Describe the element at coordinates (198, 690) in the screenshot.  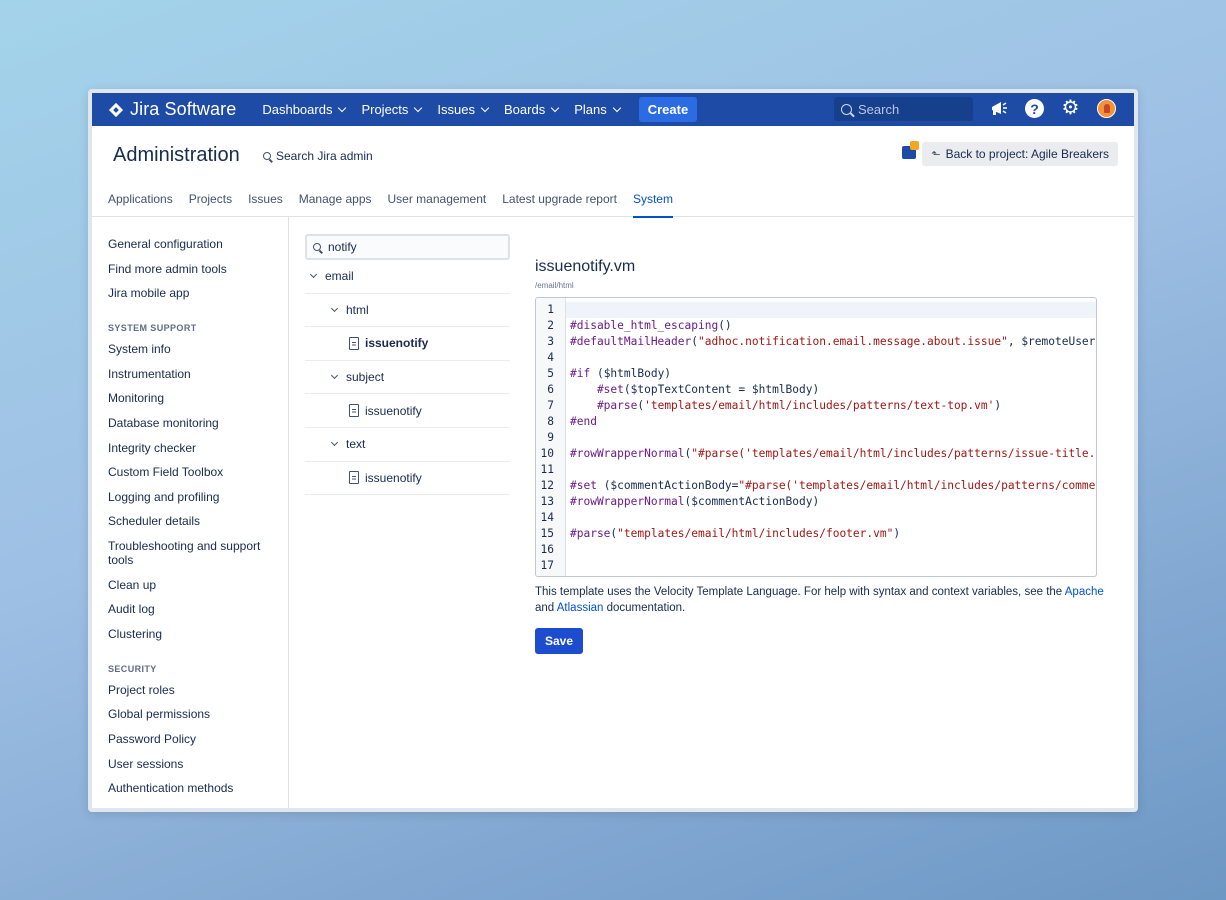
I see `sidebar-item-project-roles: Project roles` at that location.